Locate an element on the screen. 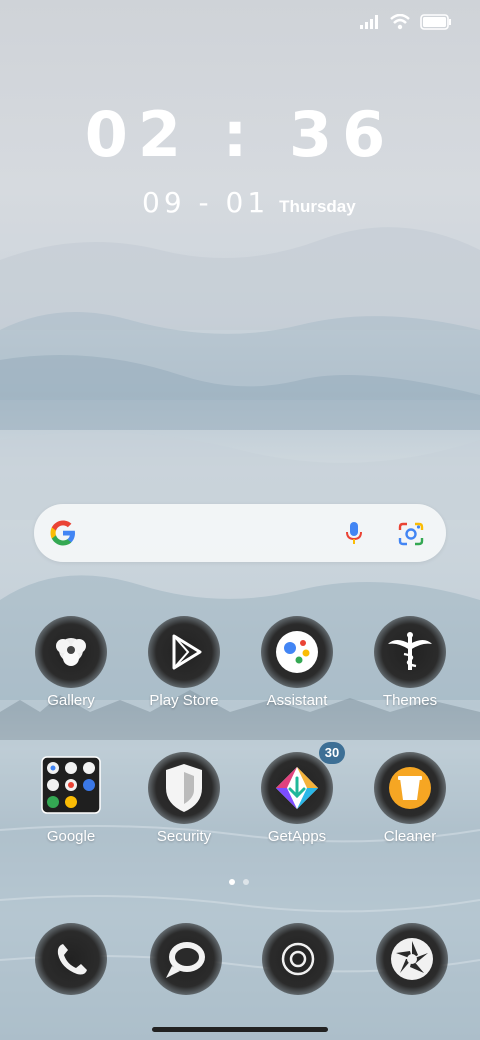 Image resolution: width=480 pixels, height=1040 pixels. chrome-icon is located at coordinates (298, 959).